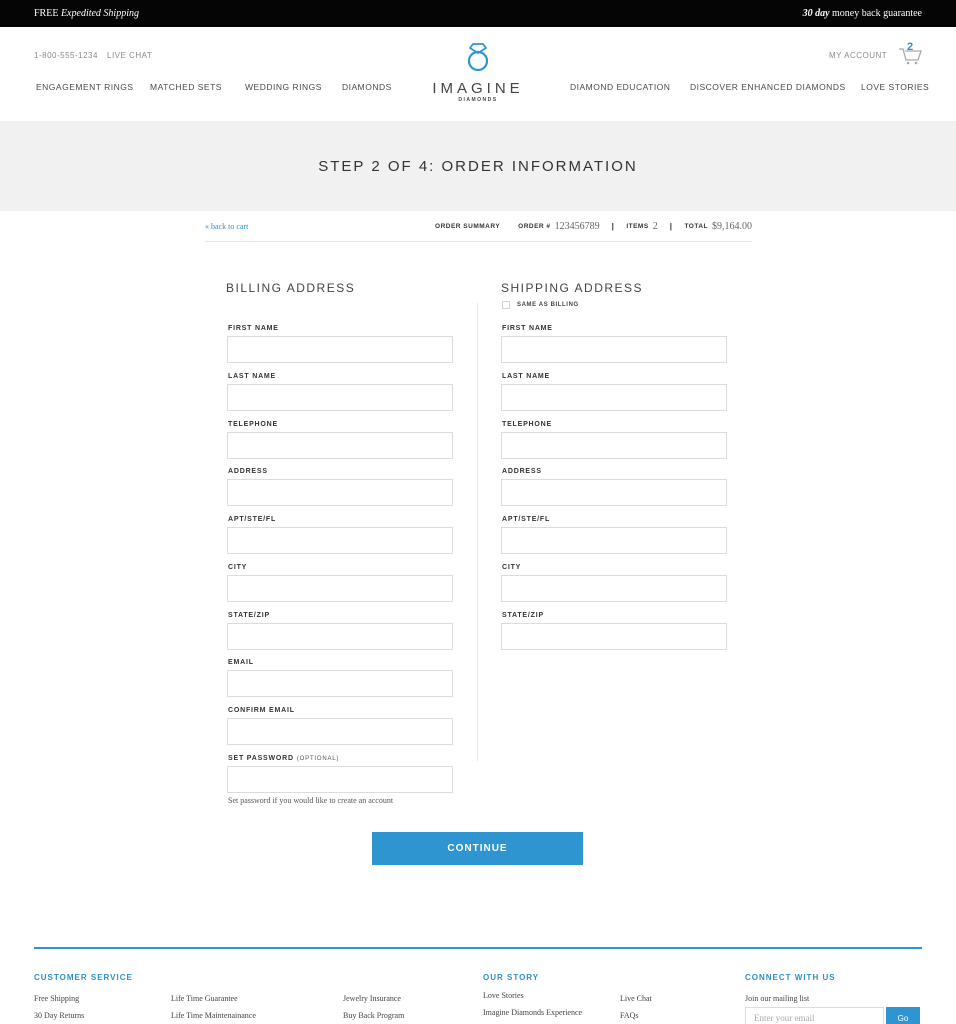 This screenshot has width=956, height=1024. Describe the element at coordinates (252, 376) in the screenshot. I see `billing-last-name-label: LAST NAME` at that location.